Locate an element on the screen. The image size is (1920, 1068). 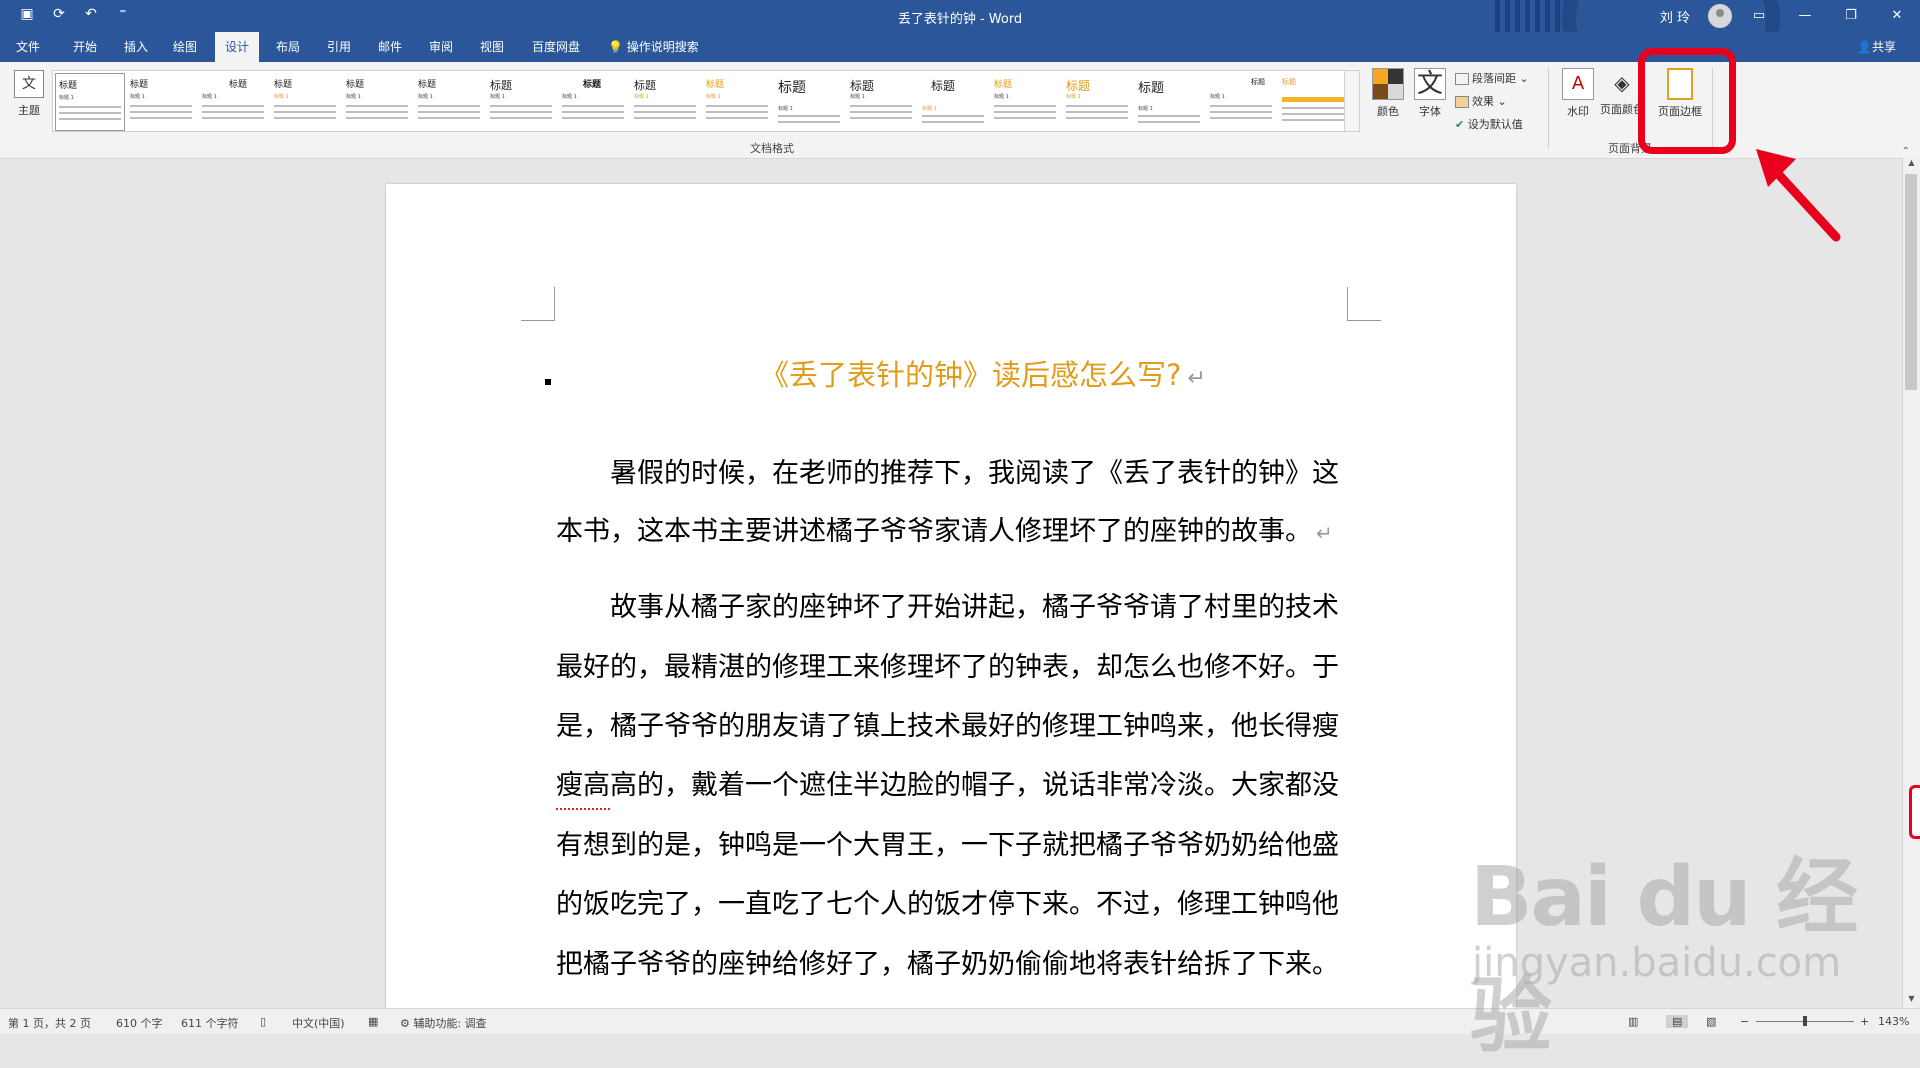
paragraph-line: 本书，这本书主要讲述橘子爷爷家请人修理坏了的座钟的故事。 ↵ is located at coordinates (944, 532).